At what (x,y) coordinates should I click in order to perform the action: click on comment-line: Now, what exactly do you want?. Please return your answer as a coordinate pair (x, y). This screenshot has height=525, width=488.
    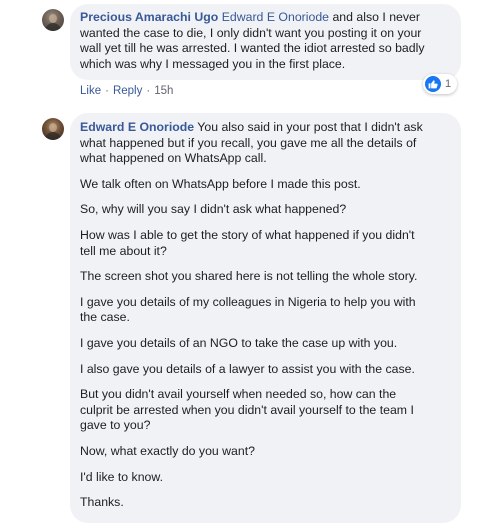
    Looking at the image, I should click on (167, 450).